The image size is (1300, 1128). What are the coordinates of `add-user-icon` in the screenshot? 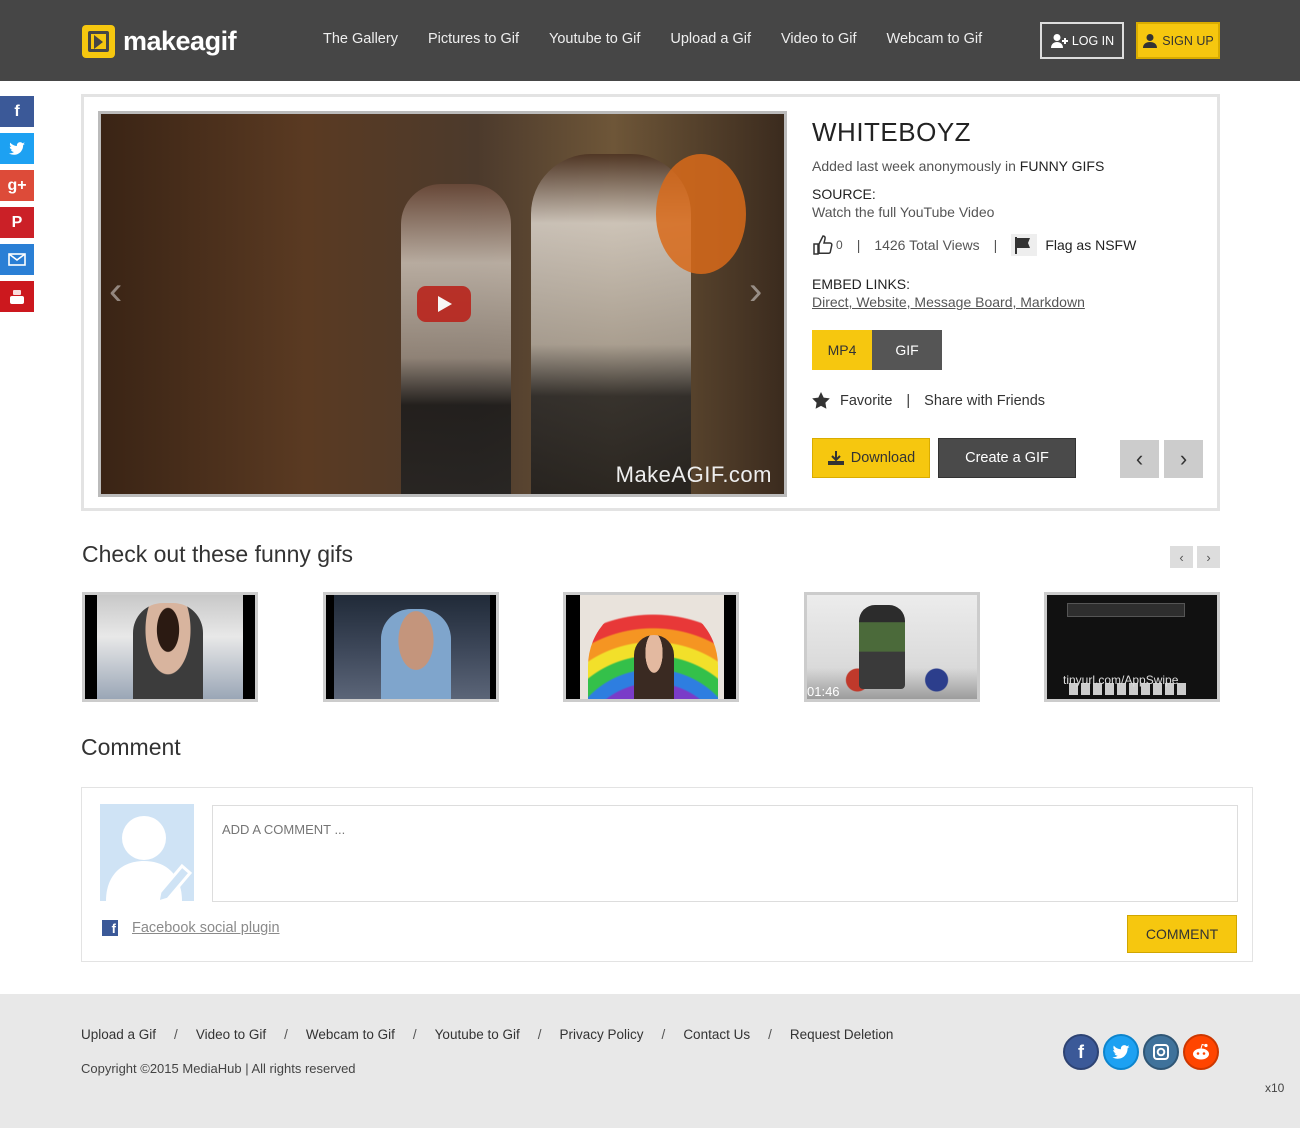 It's located at (1059, 40).